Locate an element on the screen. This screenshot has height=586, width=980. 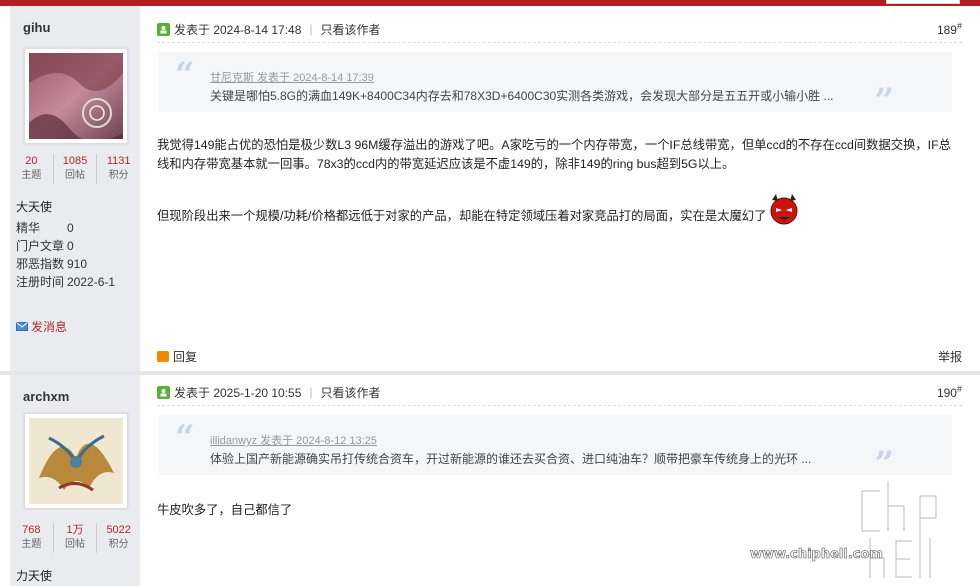
send-message-link: 发消息 is located at coordinates (41, 326).